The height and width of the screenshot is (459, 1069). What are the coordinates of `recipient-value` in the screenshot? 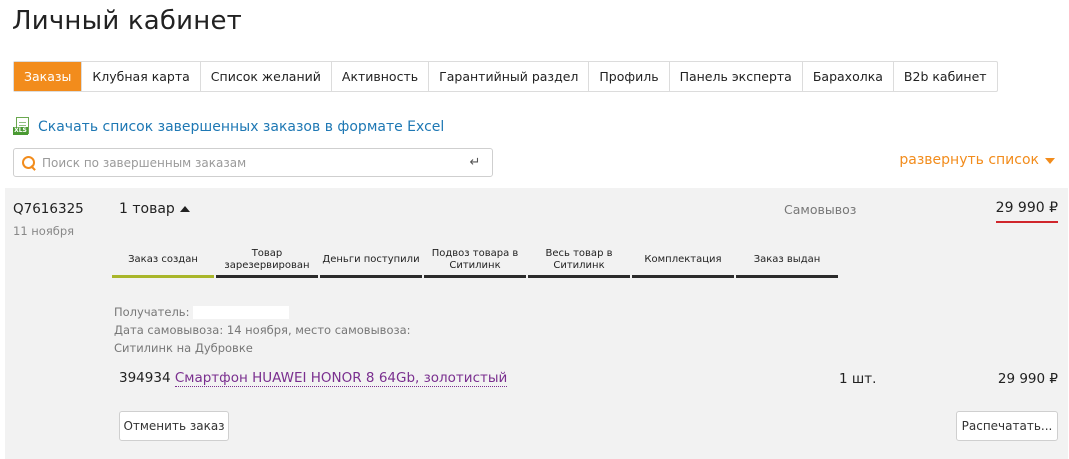 It's located at (241, 312).